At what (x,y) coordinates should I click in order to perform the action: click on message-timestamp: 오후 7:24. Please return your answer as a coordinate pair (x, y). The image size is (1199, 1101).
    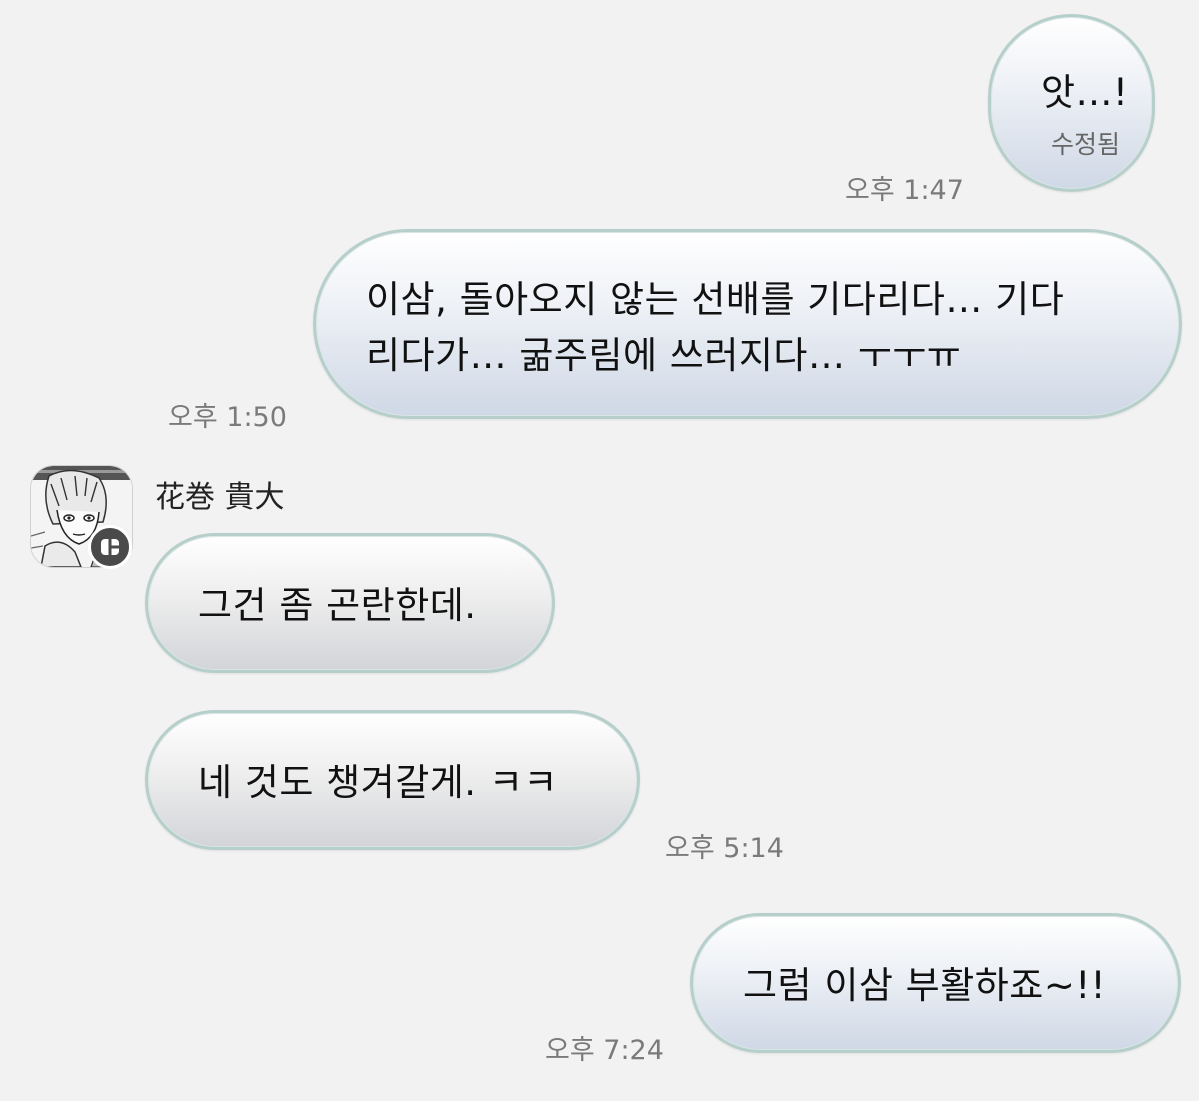
    Looking at the image, I should click on (604, 1050).